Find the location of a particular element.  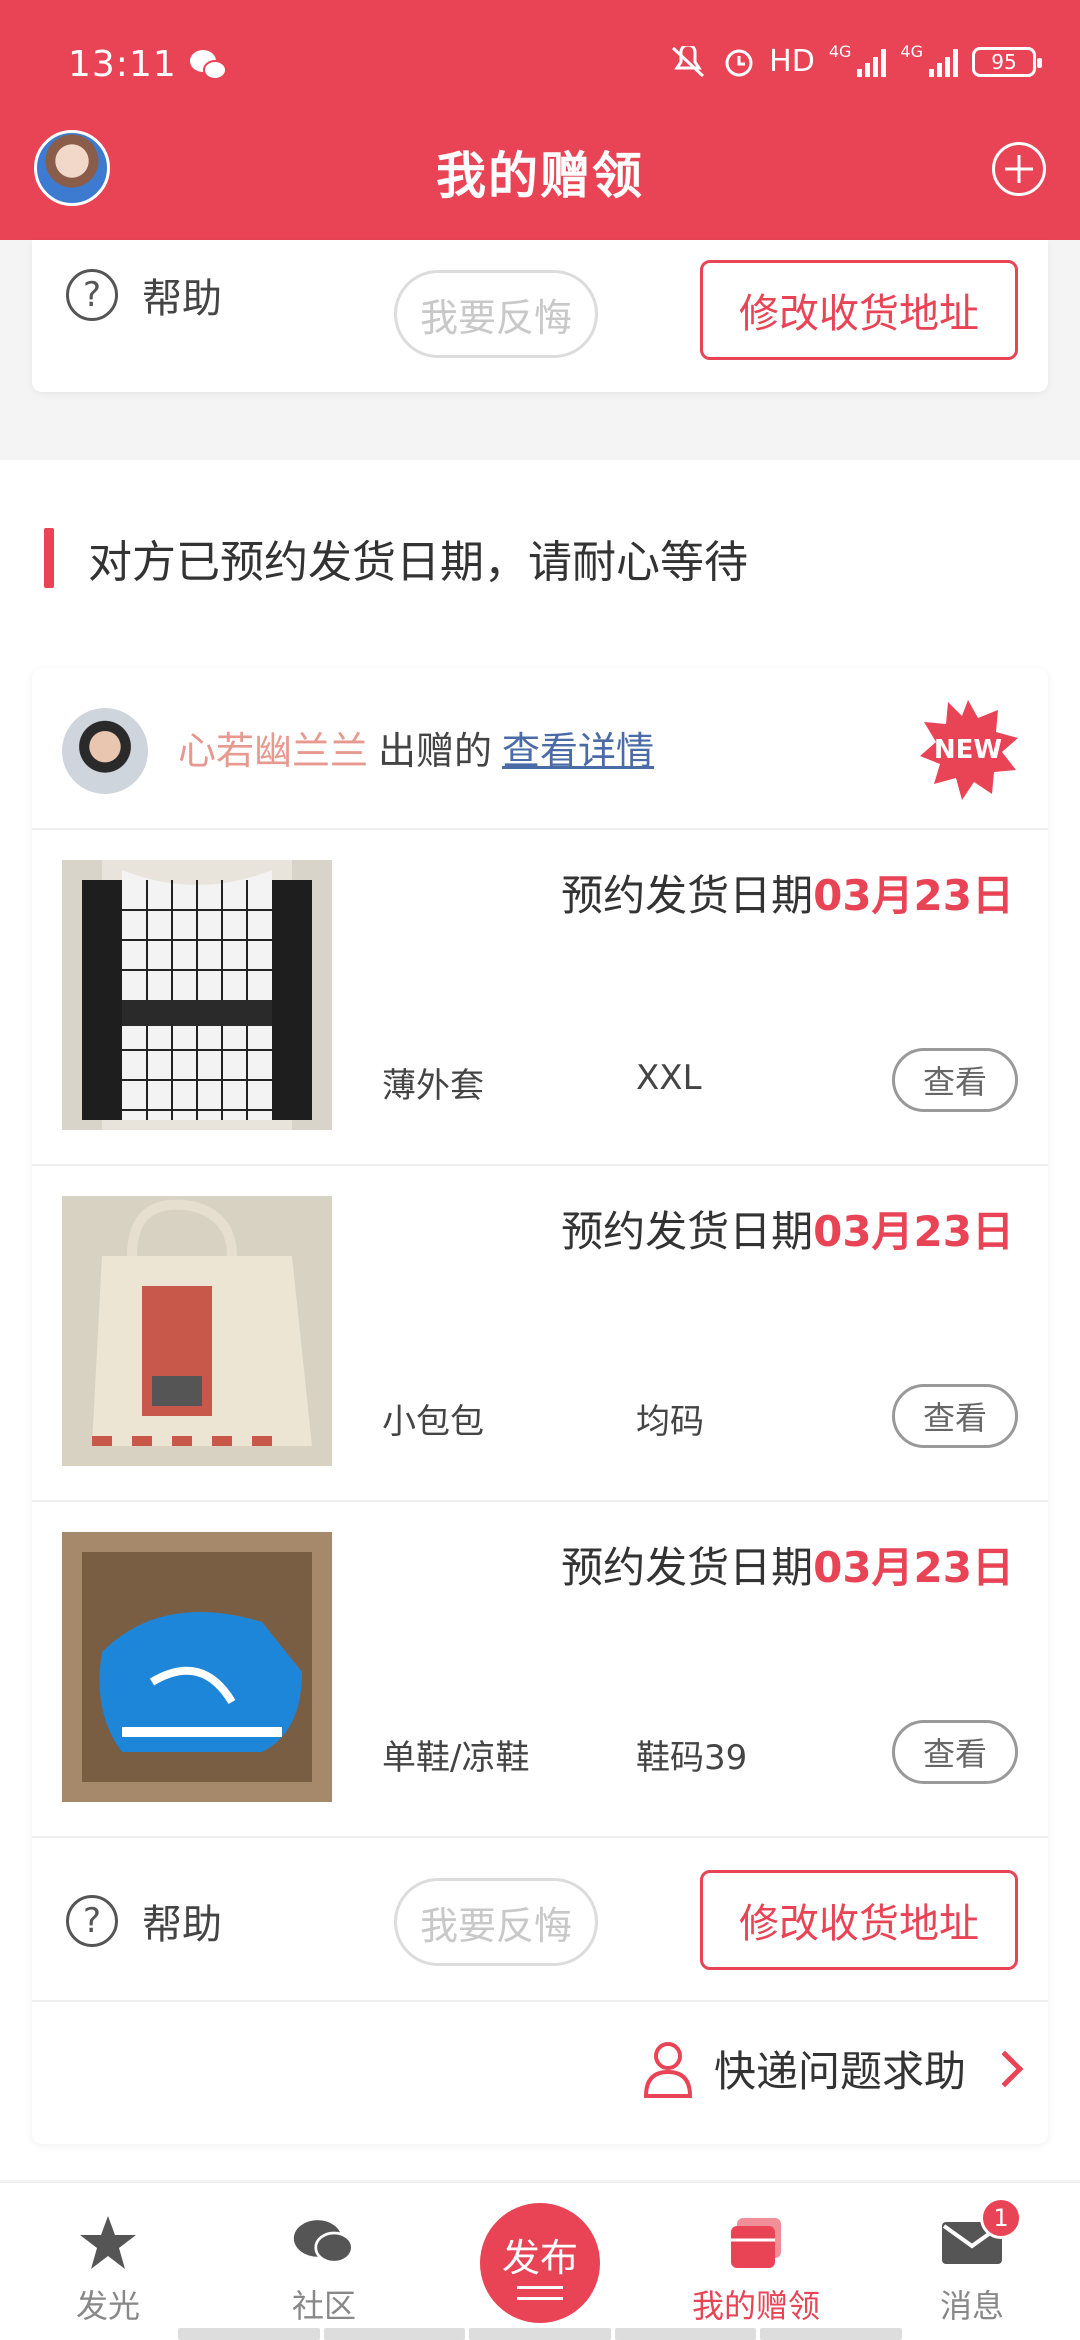

page-title: 我的赠领 is located at coordinates (540, 176).